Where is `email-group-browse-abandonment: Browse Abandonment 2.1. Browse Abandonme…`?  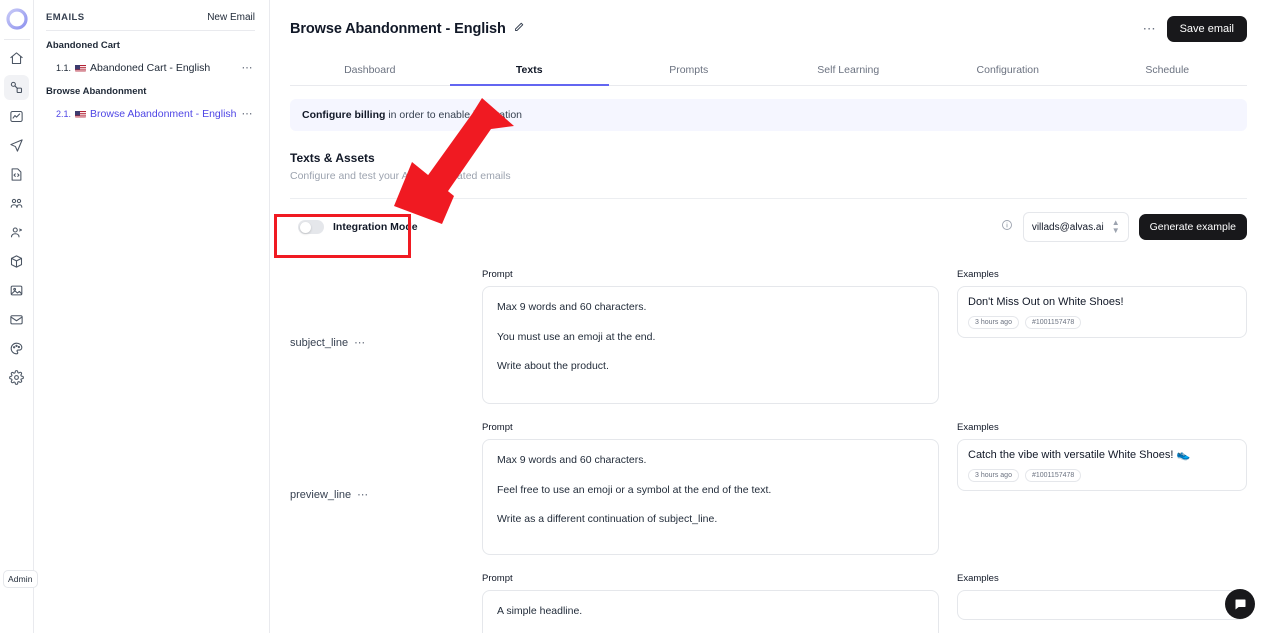
email-group-browse-abandonment: Browse Abandonment 2.1. Browse Abandonme… is located at coordinates (150, 105).